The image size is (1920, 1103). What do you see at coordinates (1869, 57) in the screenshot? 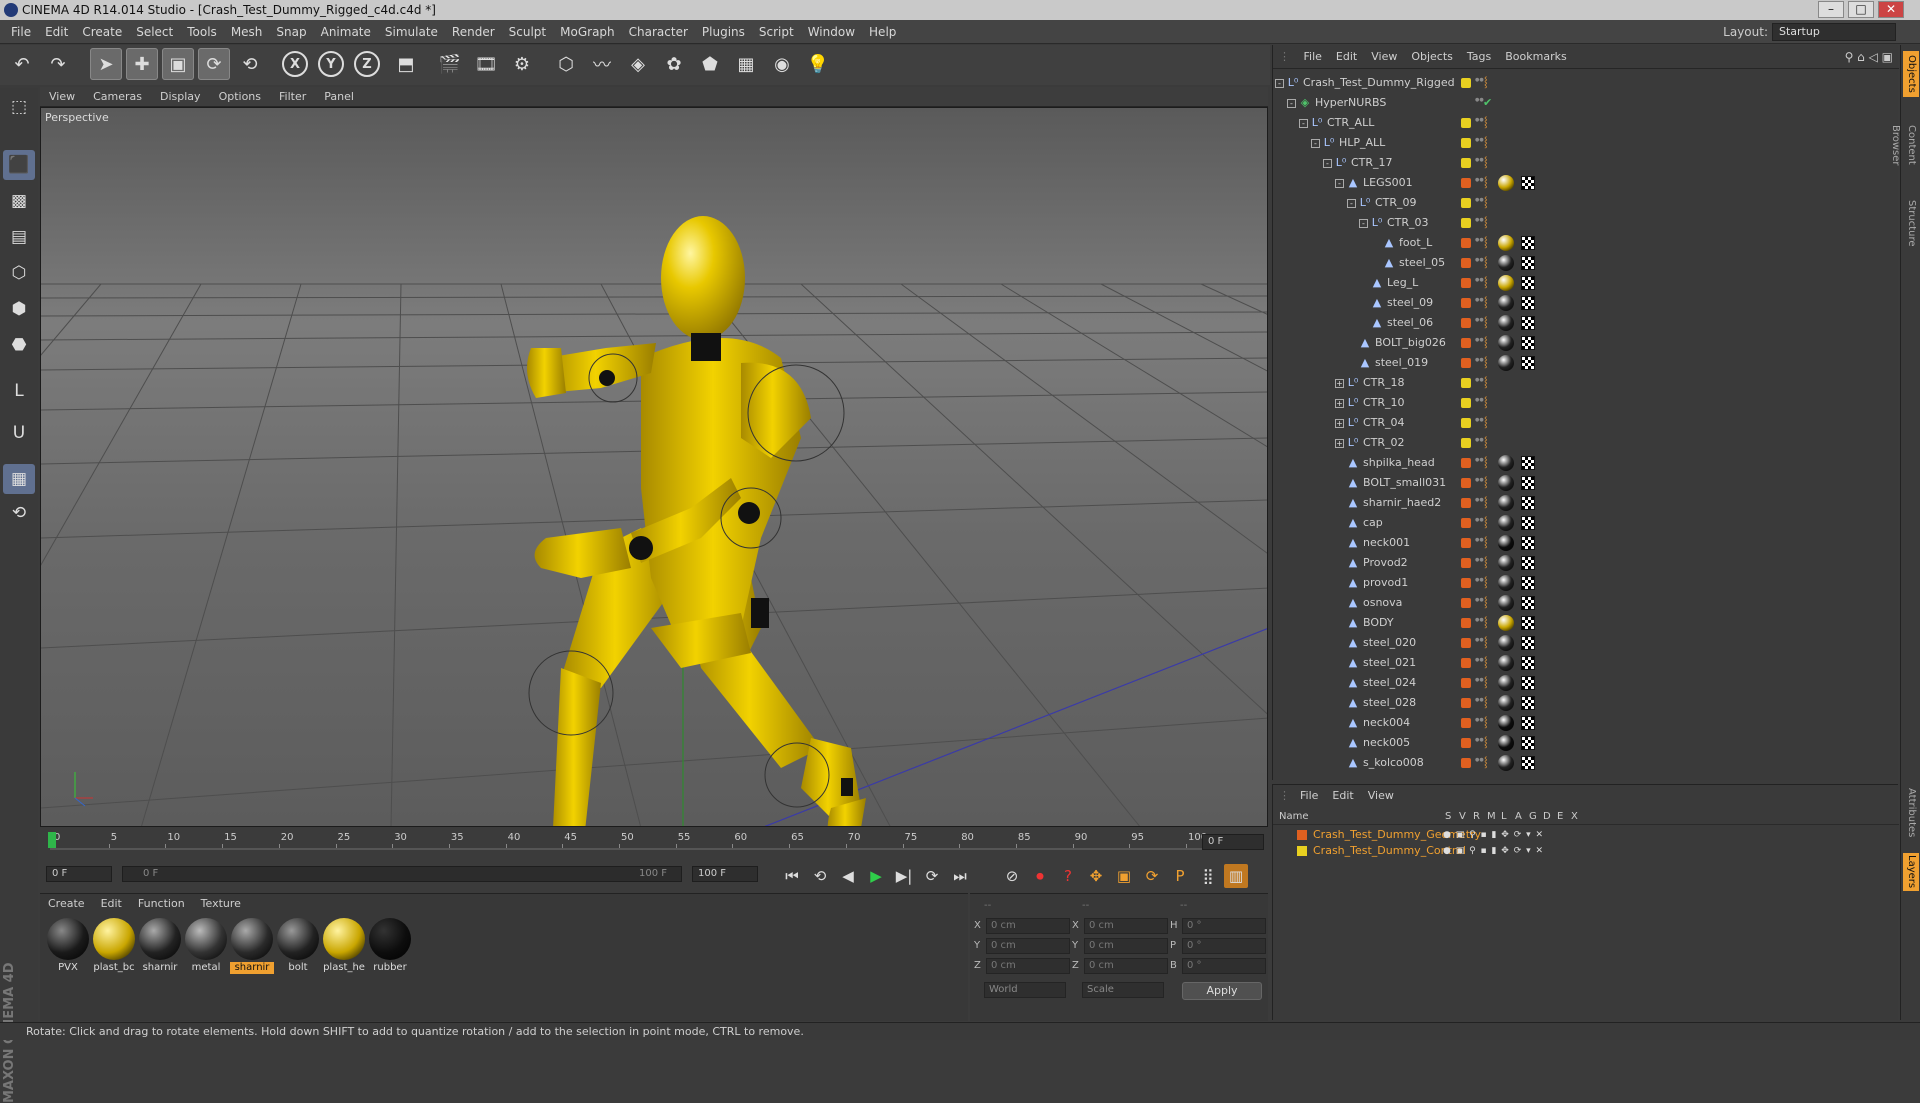
I see `object-manager-nav-icons: ⚲ ⌂ ◁ ▣` at bounding box center [1869, 57].